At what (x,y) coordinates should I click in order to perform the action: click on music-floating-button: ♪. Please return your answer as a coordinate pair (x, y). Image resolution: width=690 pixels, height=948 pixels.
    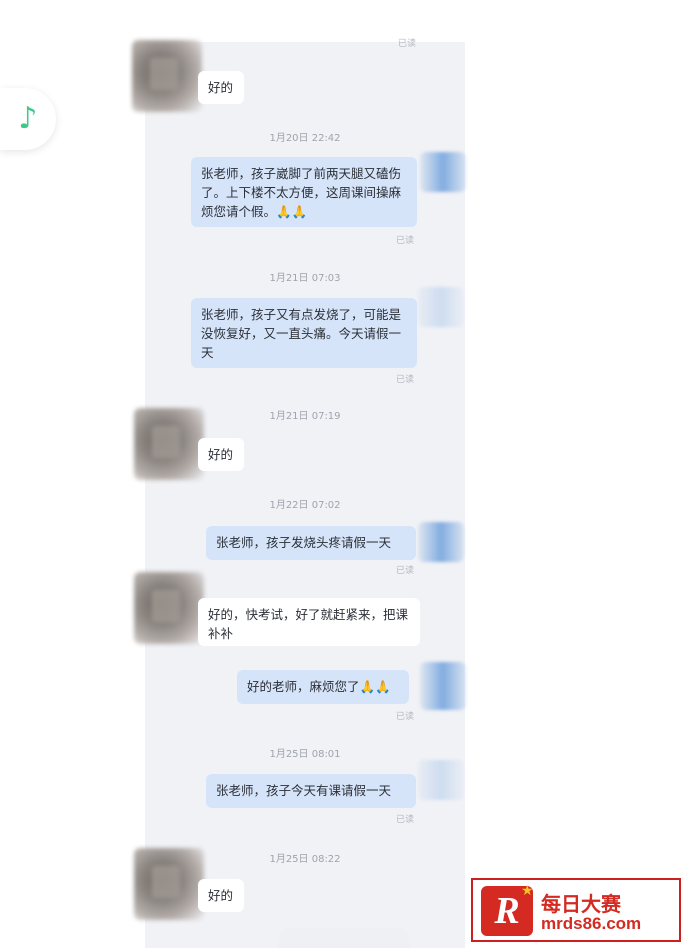
    Looking at the image, I should click on (28, 119).